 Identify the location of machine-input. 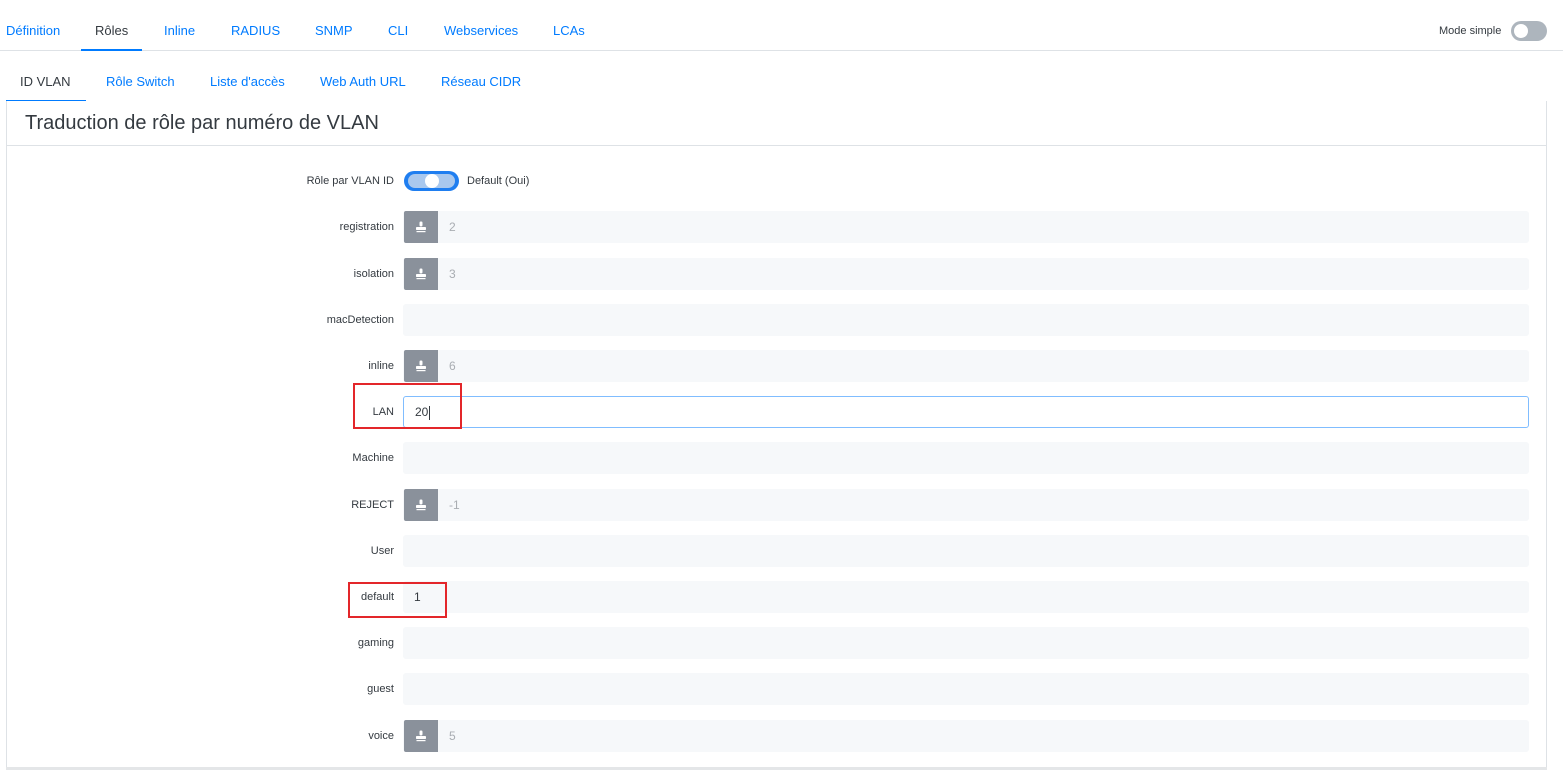
(966, 458).